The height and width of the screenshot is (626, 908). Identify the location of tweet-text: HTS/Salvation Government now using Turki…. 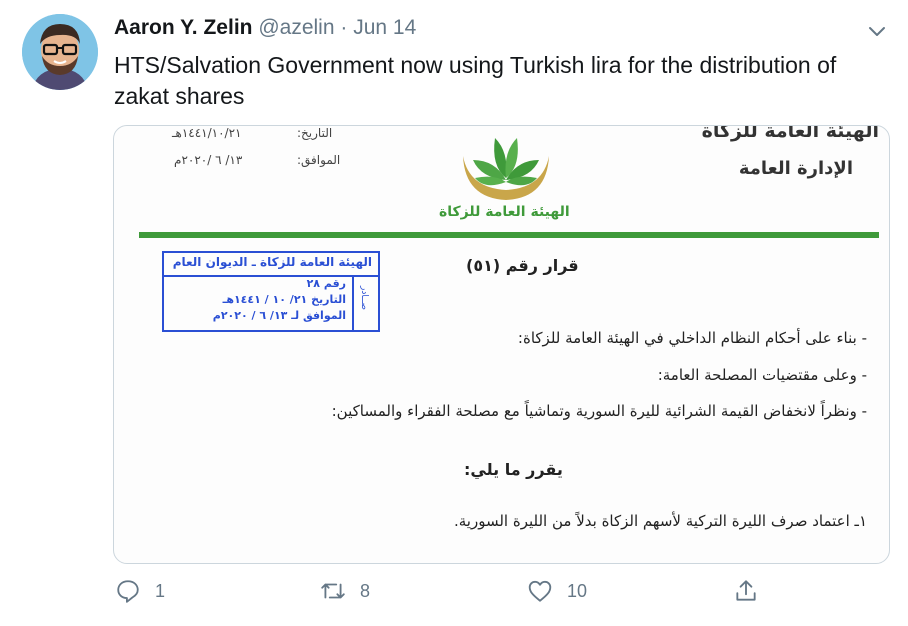
(475, 80).